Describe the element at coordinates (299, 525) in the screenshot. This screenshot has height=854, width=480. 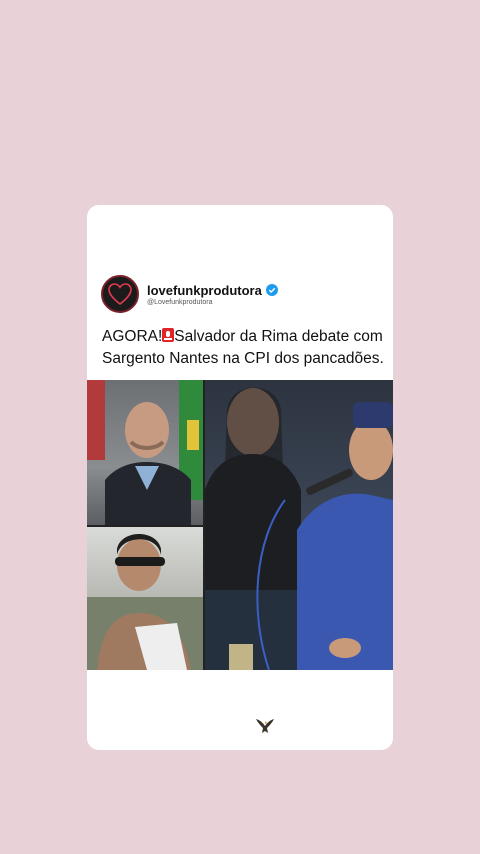
I see `photo-cpi-session` at that location.